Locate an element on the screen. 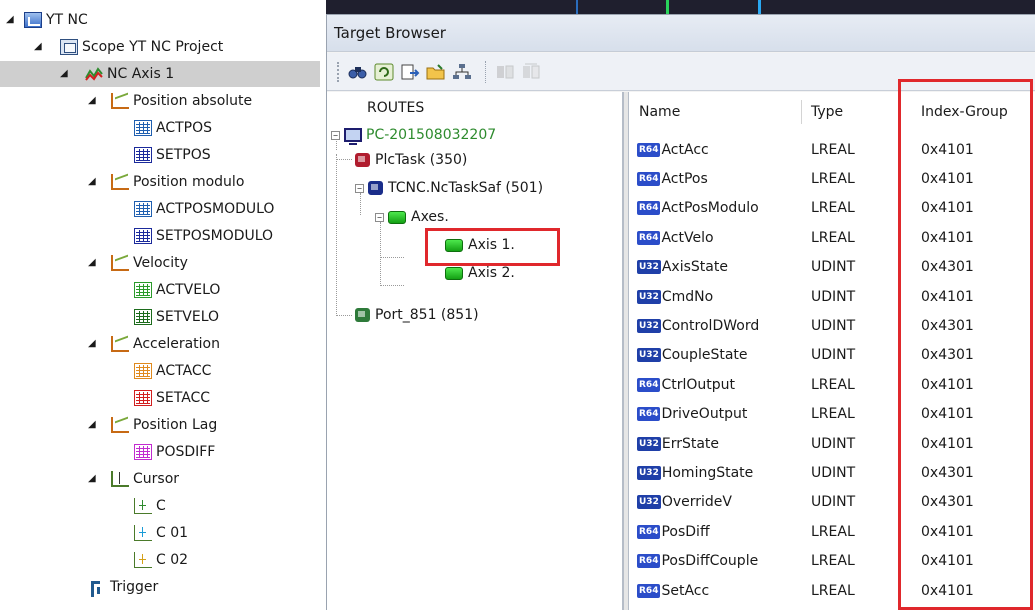 This screenshot has width=1035, height=610. symbol-name: AxisState is located at coordinates (694, 267).